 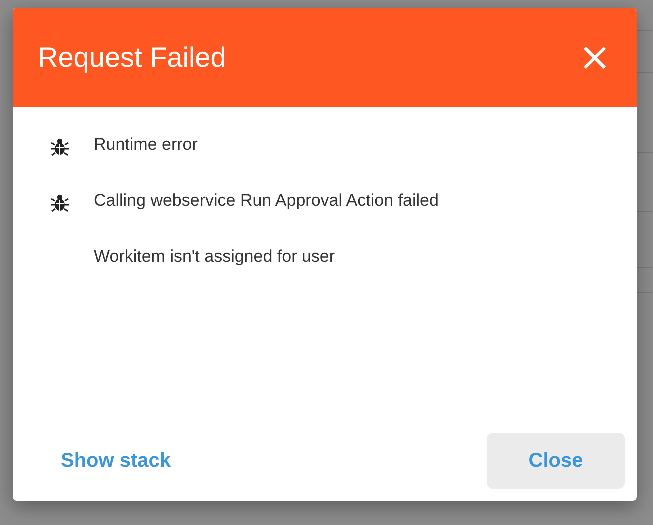 What do you see at coordinates (556, 461) in the screenshot?
I see `close-button: Close` at bounding box center [556, 461].